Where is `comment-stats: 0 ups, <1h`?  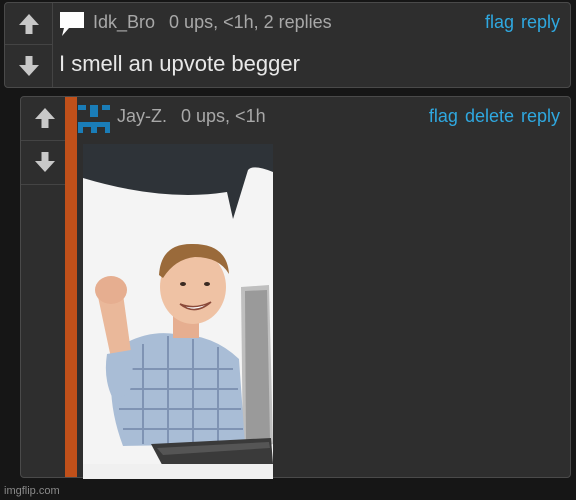 comment-stats: 0 ups, <1h is located at coordinates (223, 116).